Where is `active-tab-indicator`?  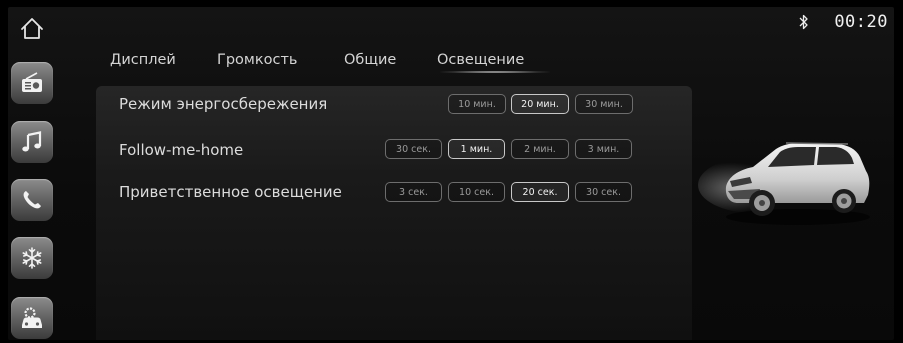
active-tab-indicator is located at coordinates (495, 72).